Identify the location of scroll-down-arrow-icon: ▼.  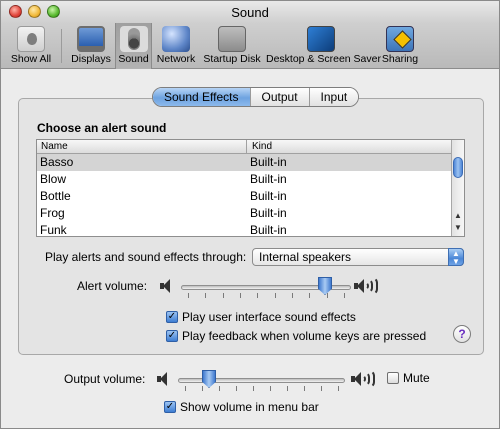
(458, 228).